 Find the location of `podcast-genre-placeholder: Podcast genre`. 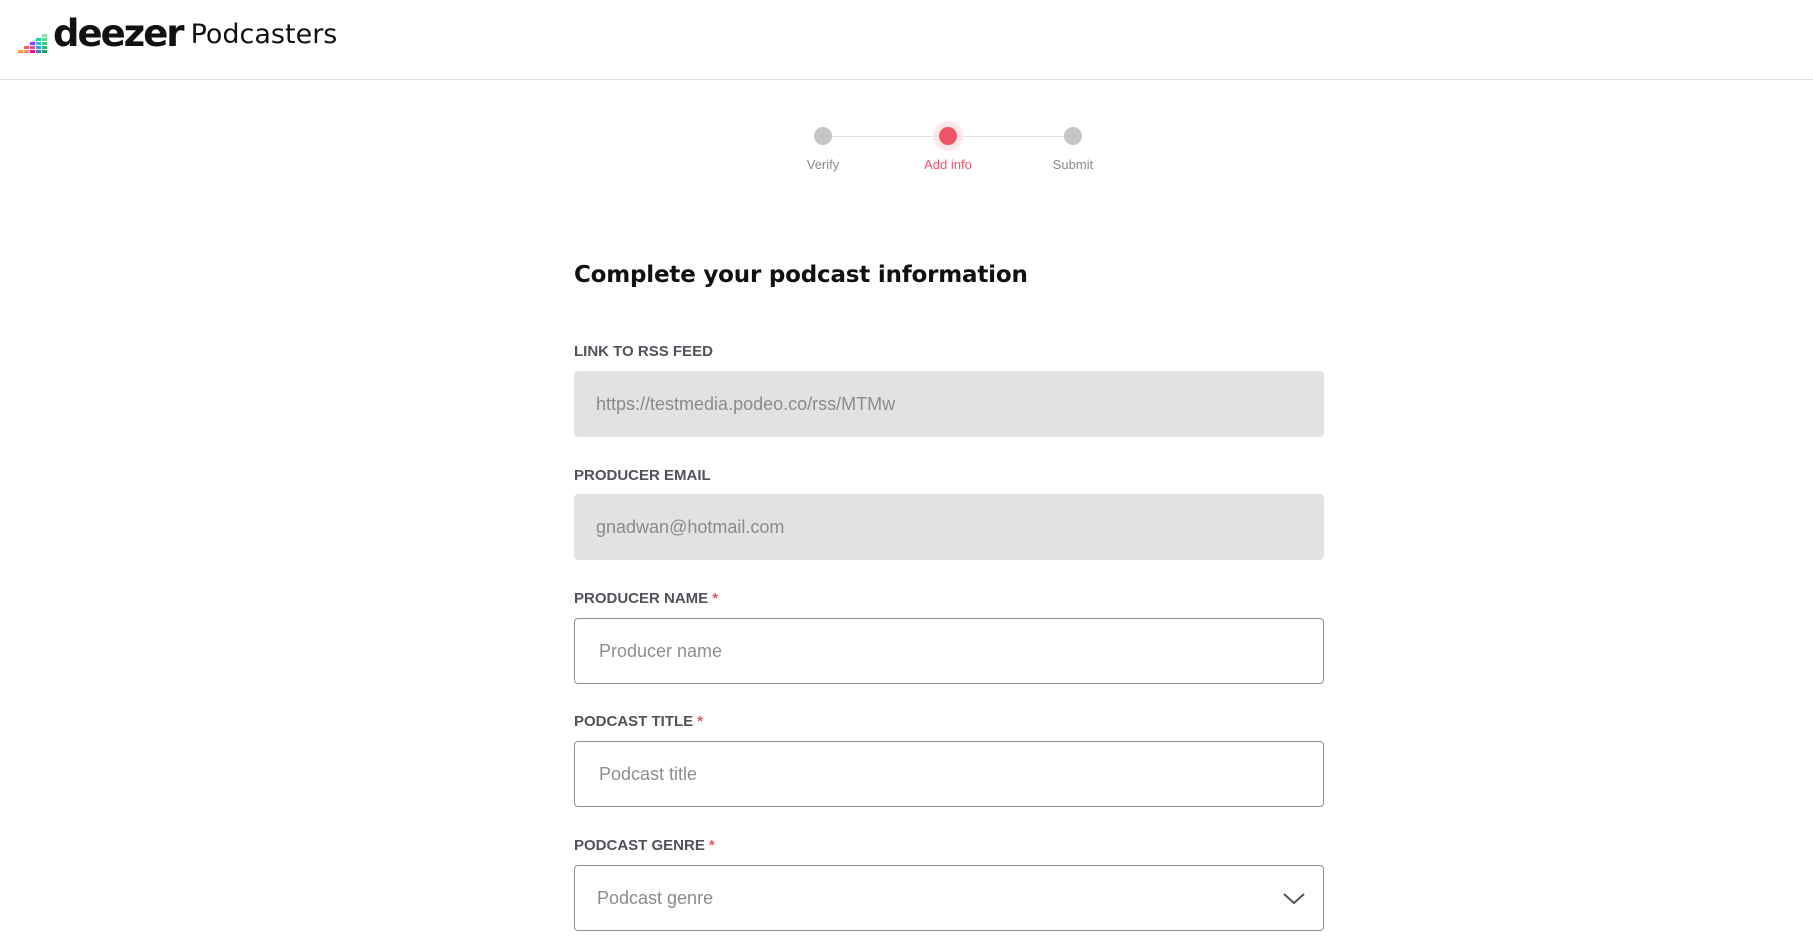

podcast-genre-placeholder: Podcast genre is located at coordinates (655, 897).